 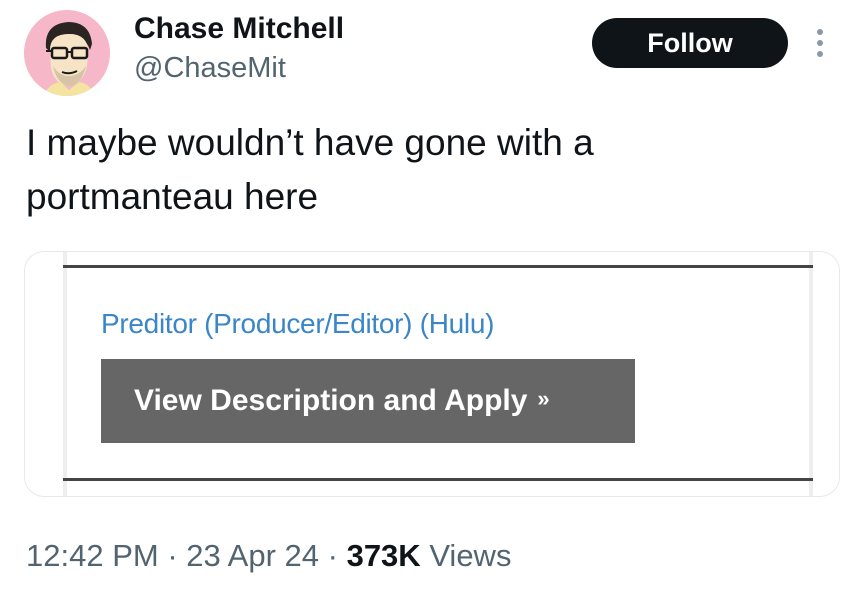 I want to click on views-count: 373K, so click(x=384, y=555).